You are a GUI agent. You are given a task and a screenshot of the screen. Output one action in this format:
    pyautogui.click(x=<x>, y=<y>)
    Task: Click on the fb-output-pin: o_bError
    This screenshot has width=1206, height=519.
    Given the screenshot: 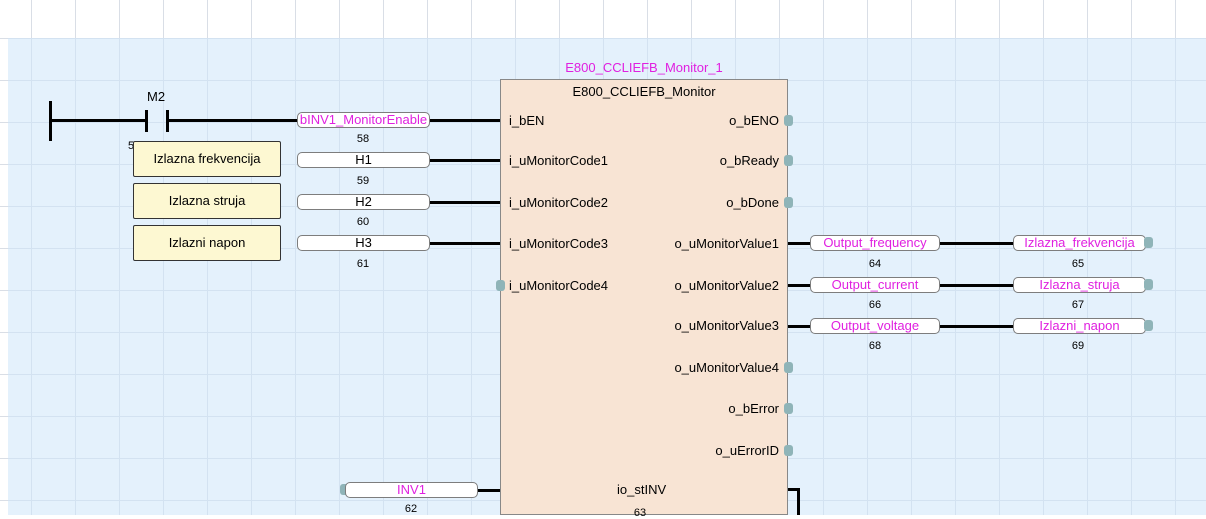 What is the action you would take?
    pyautogui.click(x=709, y=408)
    